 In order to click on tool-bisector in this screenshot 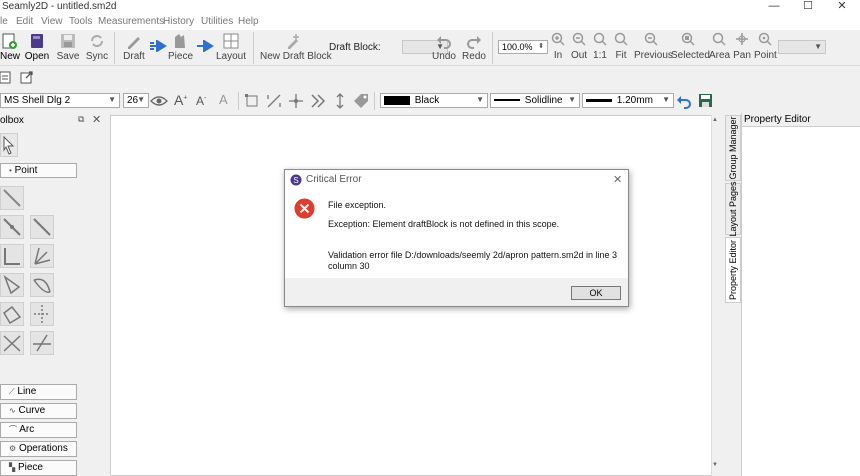, I will do `click(42, 256)`.